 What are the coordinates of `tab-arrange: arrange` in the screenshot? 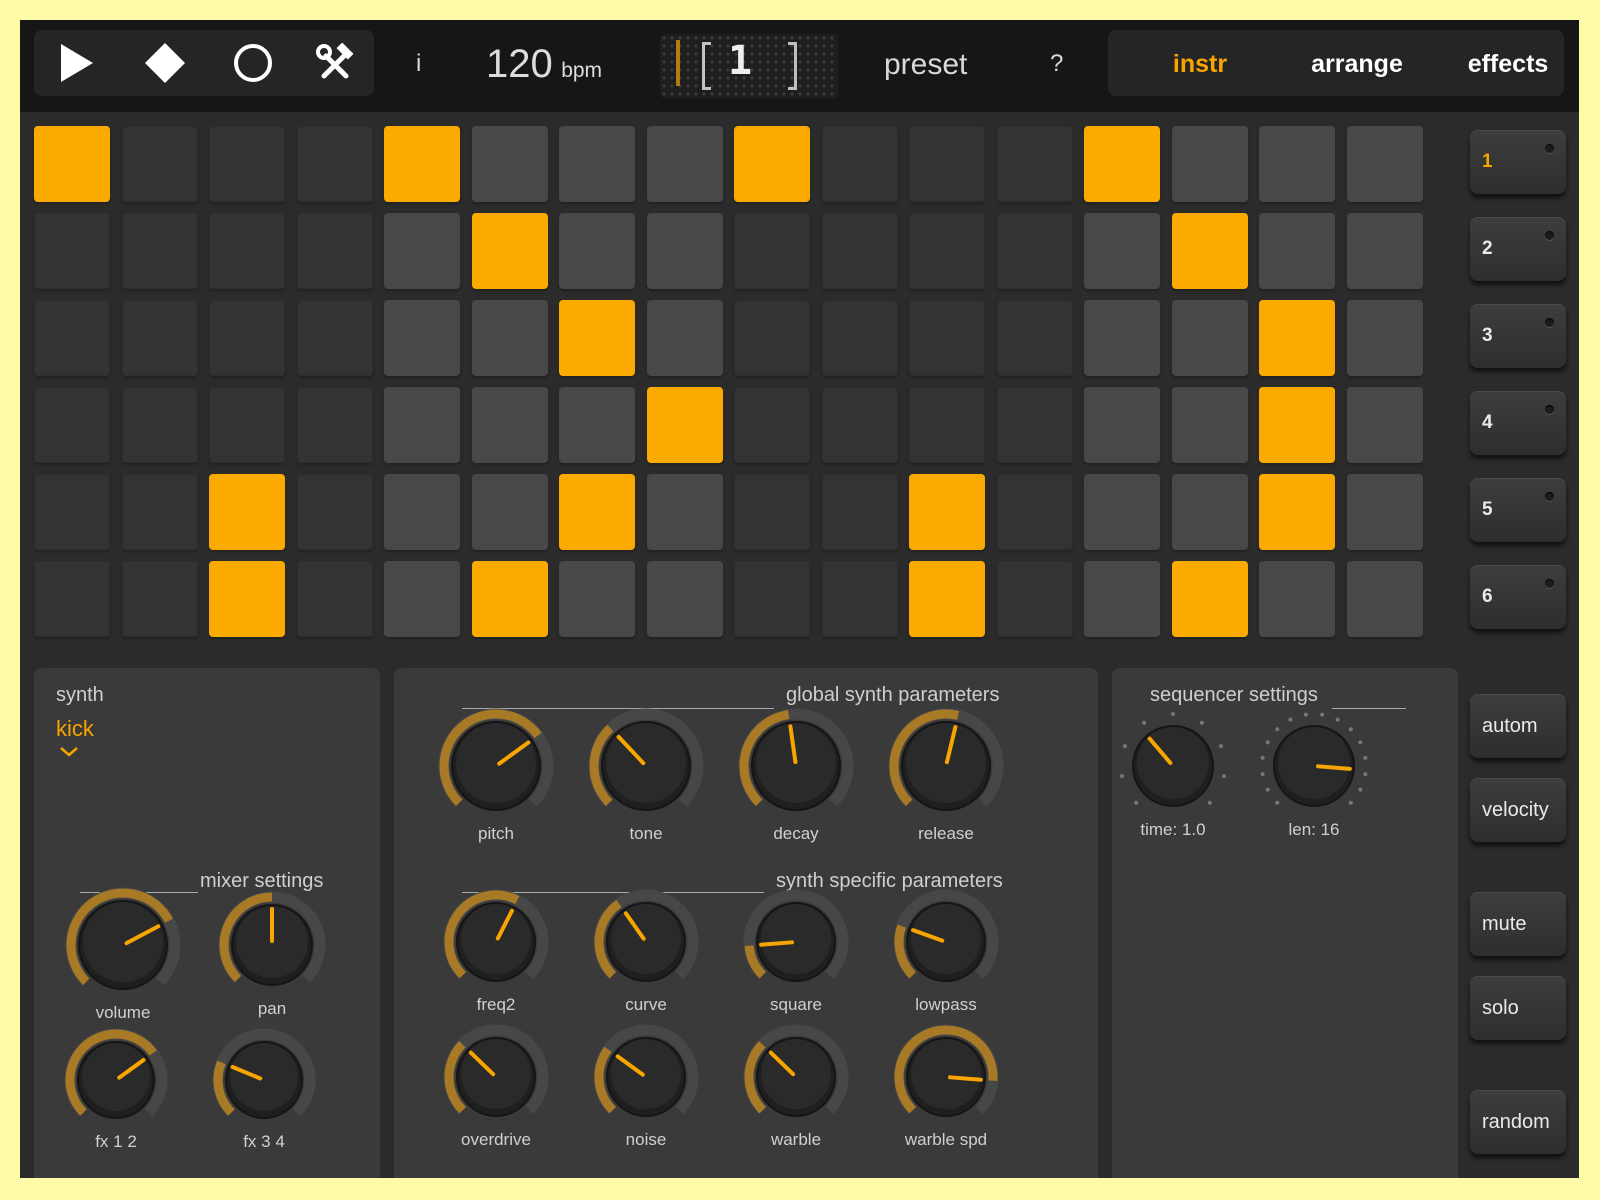 It's located at (1357, 64).